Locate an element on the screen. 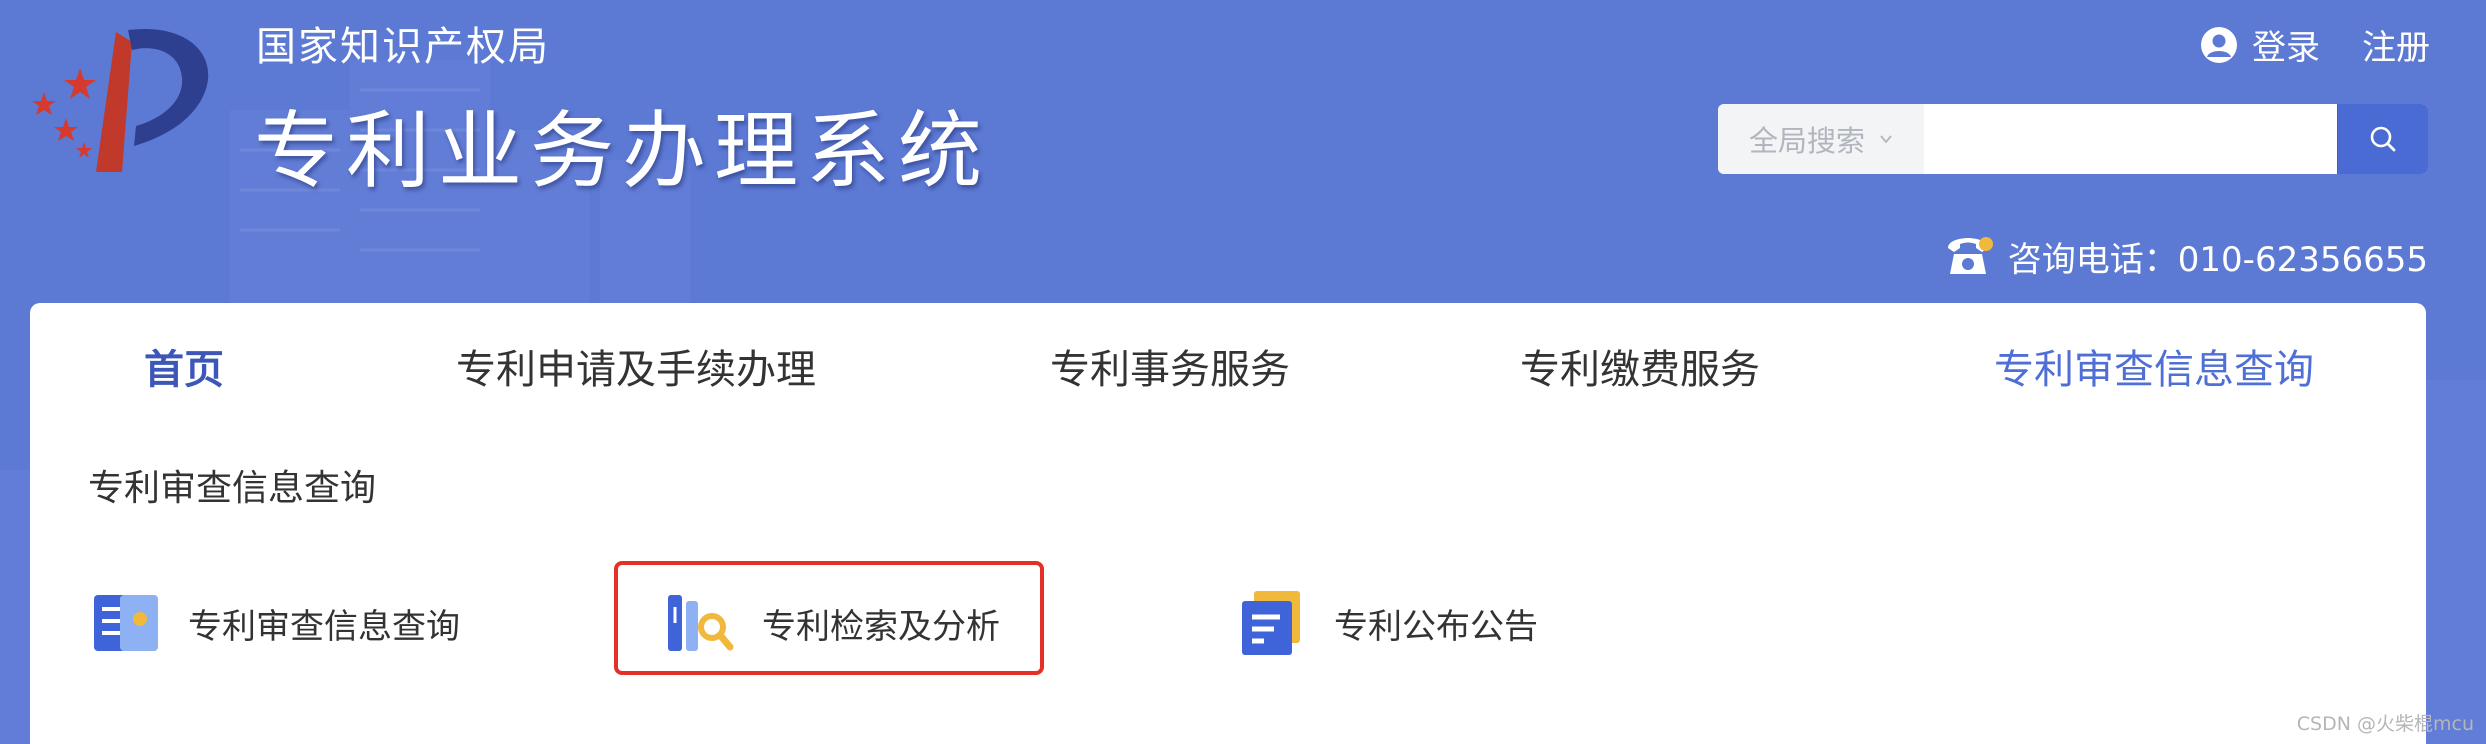 This screenshot has width=2486, height=744. hotline: 咨询电话：010-62356655 is located at coordinates (2185, 256).